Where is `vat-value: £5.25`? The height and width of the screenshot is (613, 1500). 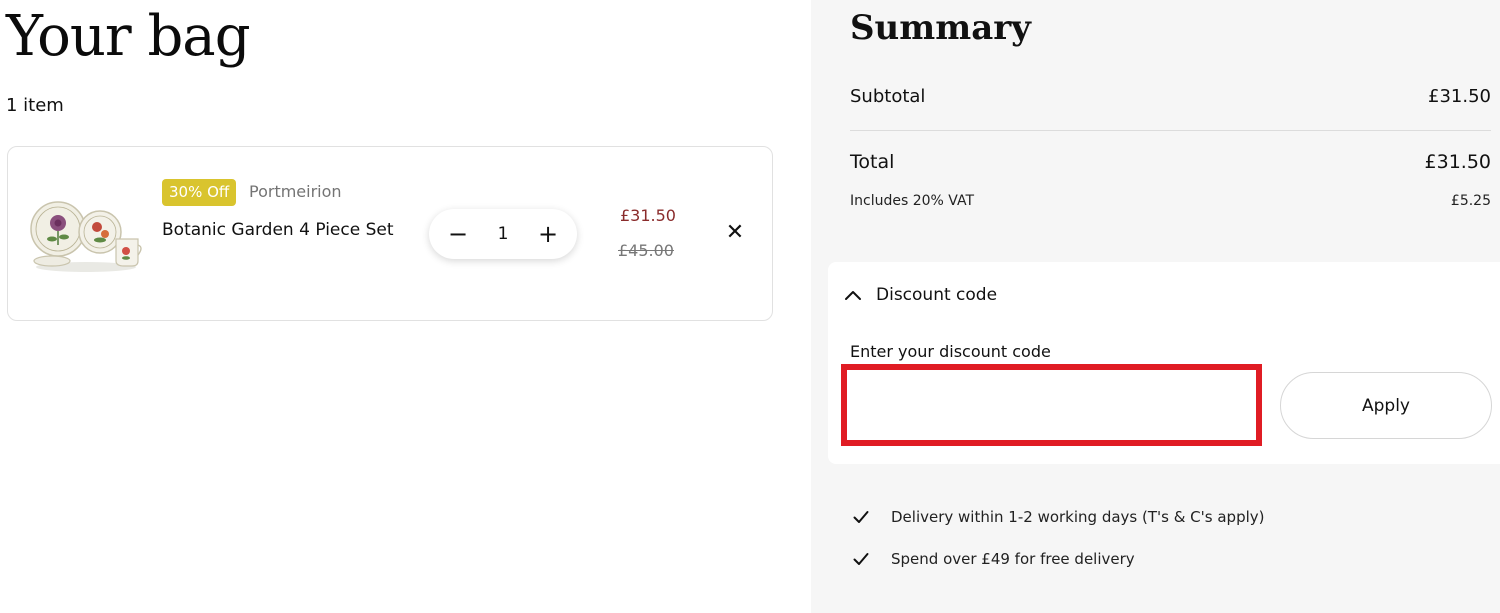
vat-value: £5.25 is located at coordinates (1470, 201).